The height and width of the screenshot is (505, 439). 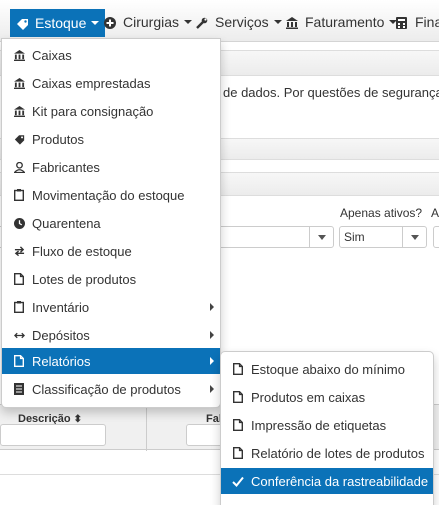 What do you see at coordinates (203, 22) in the screenshot?
I see `wrench-icon` at bounding box center [203, 22].